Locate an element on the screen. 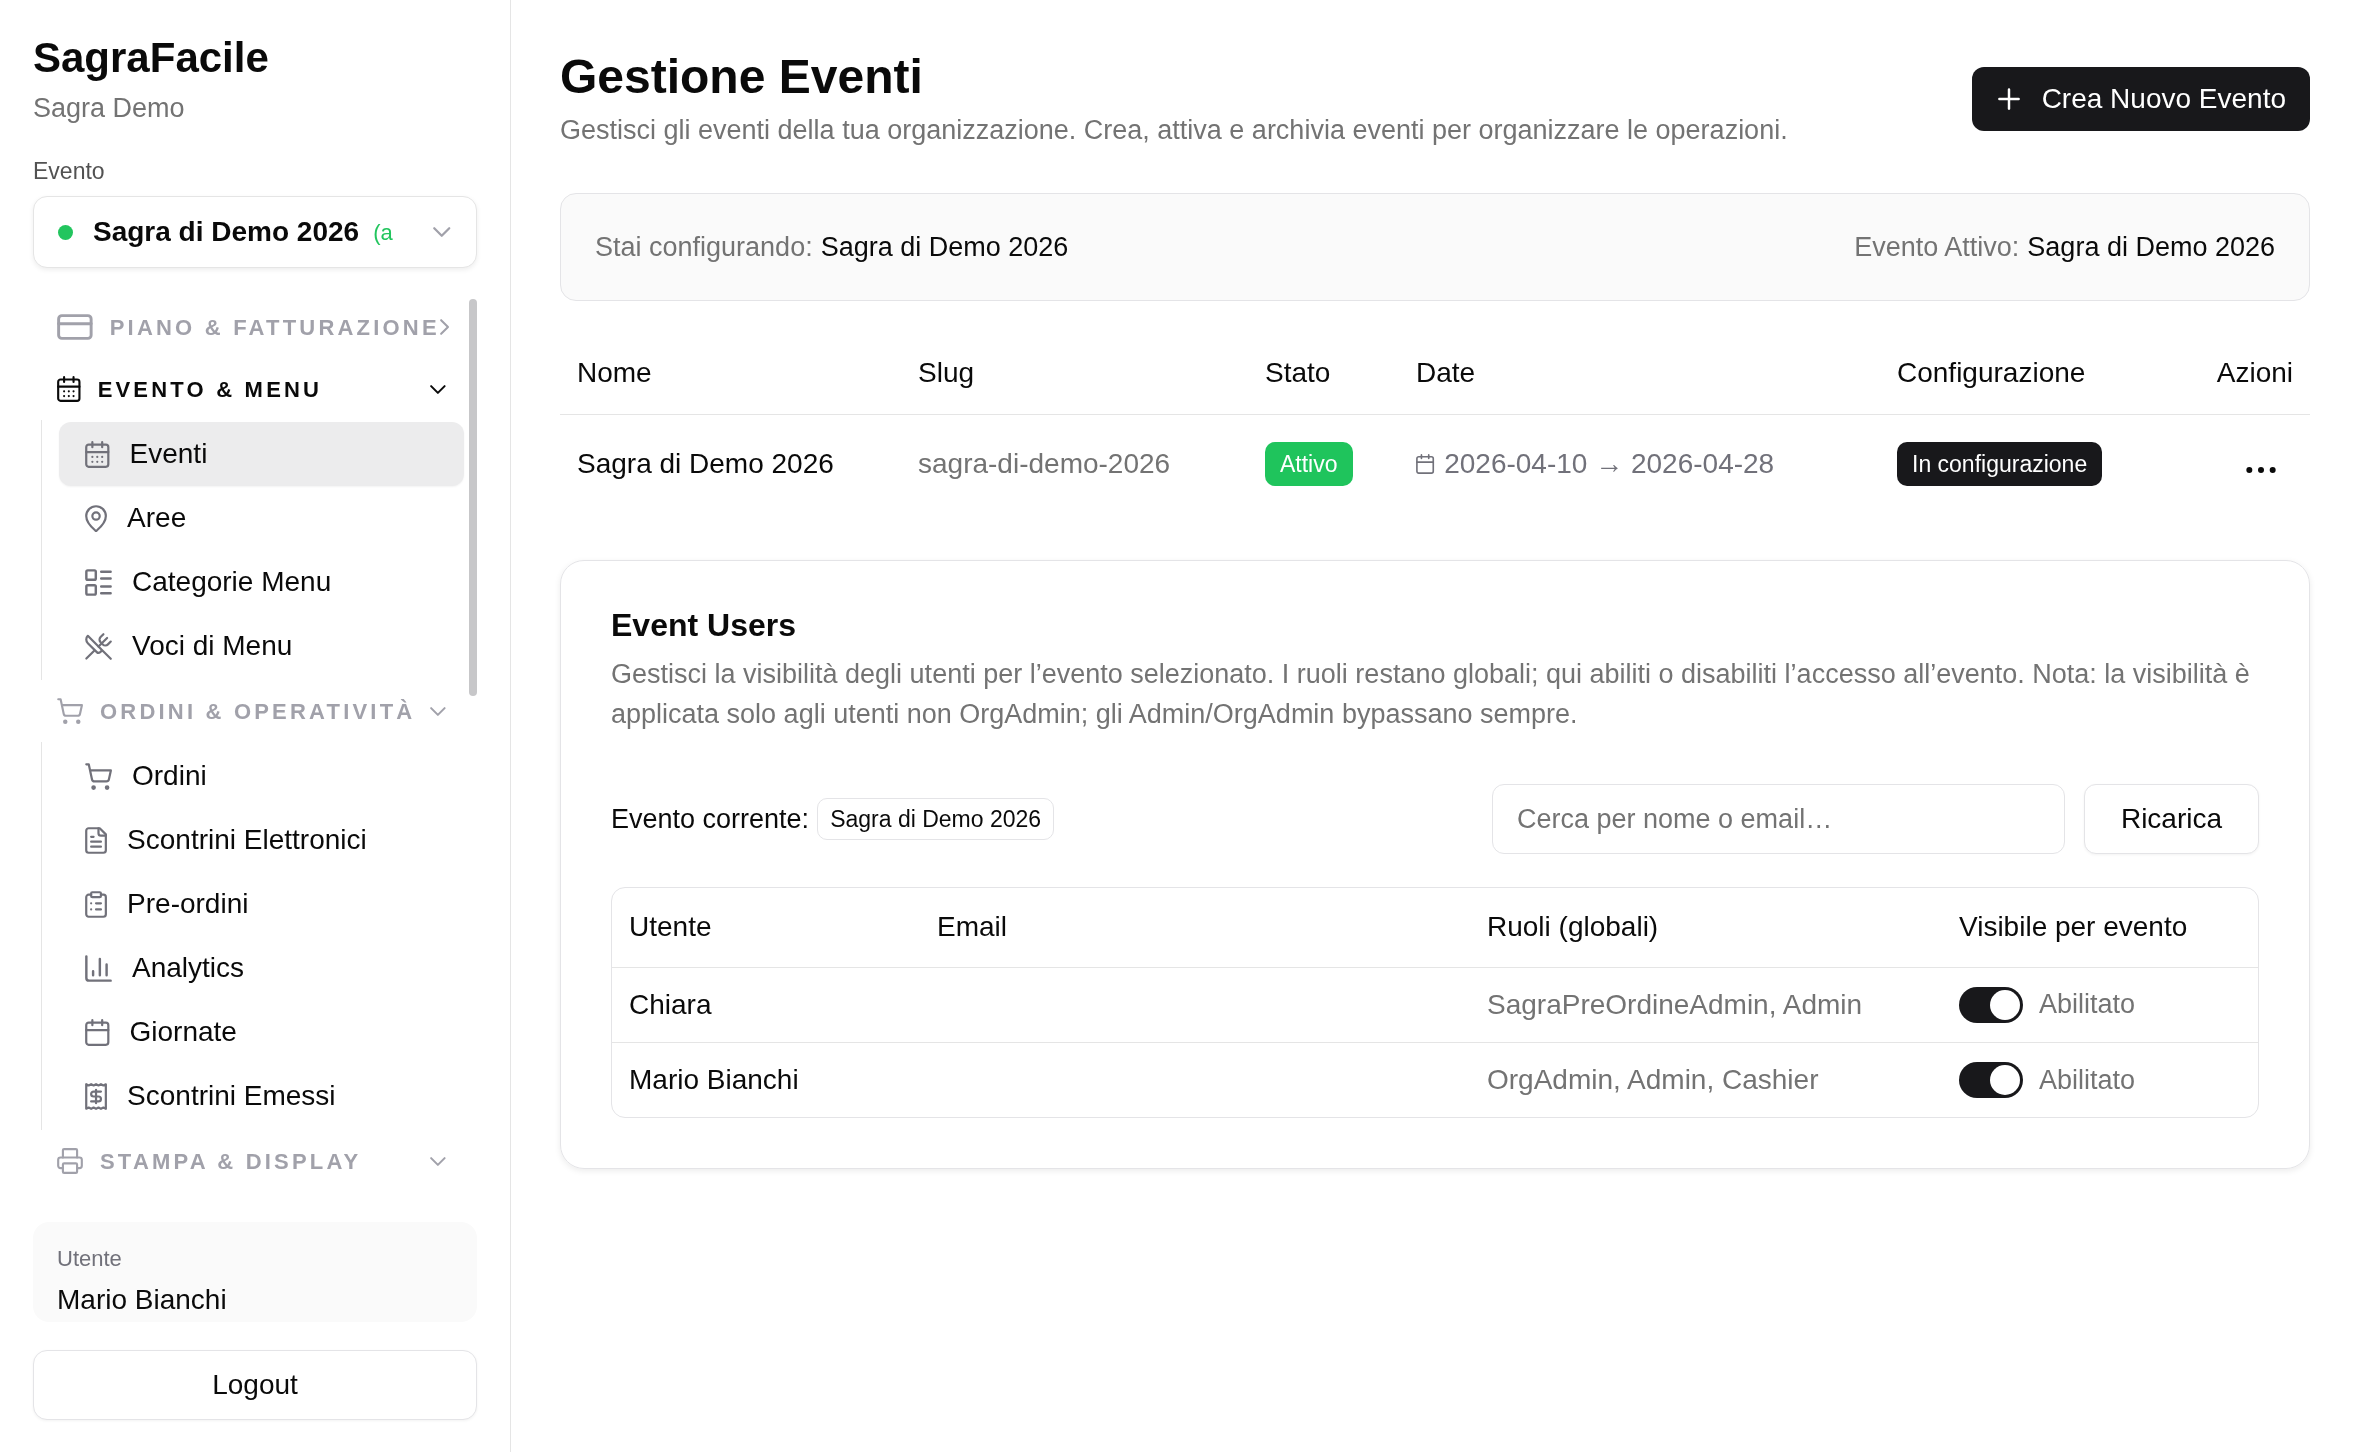 The image size is (2358, 1452). page-subtitle: Gestisci gli eventi della tua organizzazione. Crea, attiva e archivia eventi per organizzare le operazioni. is located at coordinates (1174, 130).